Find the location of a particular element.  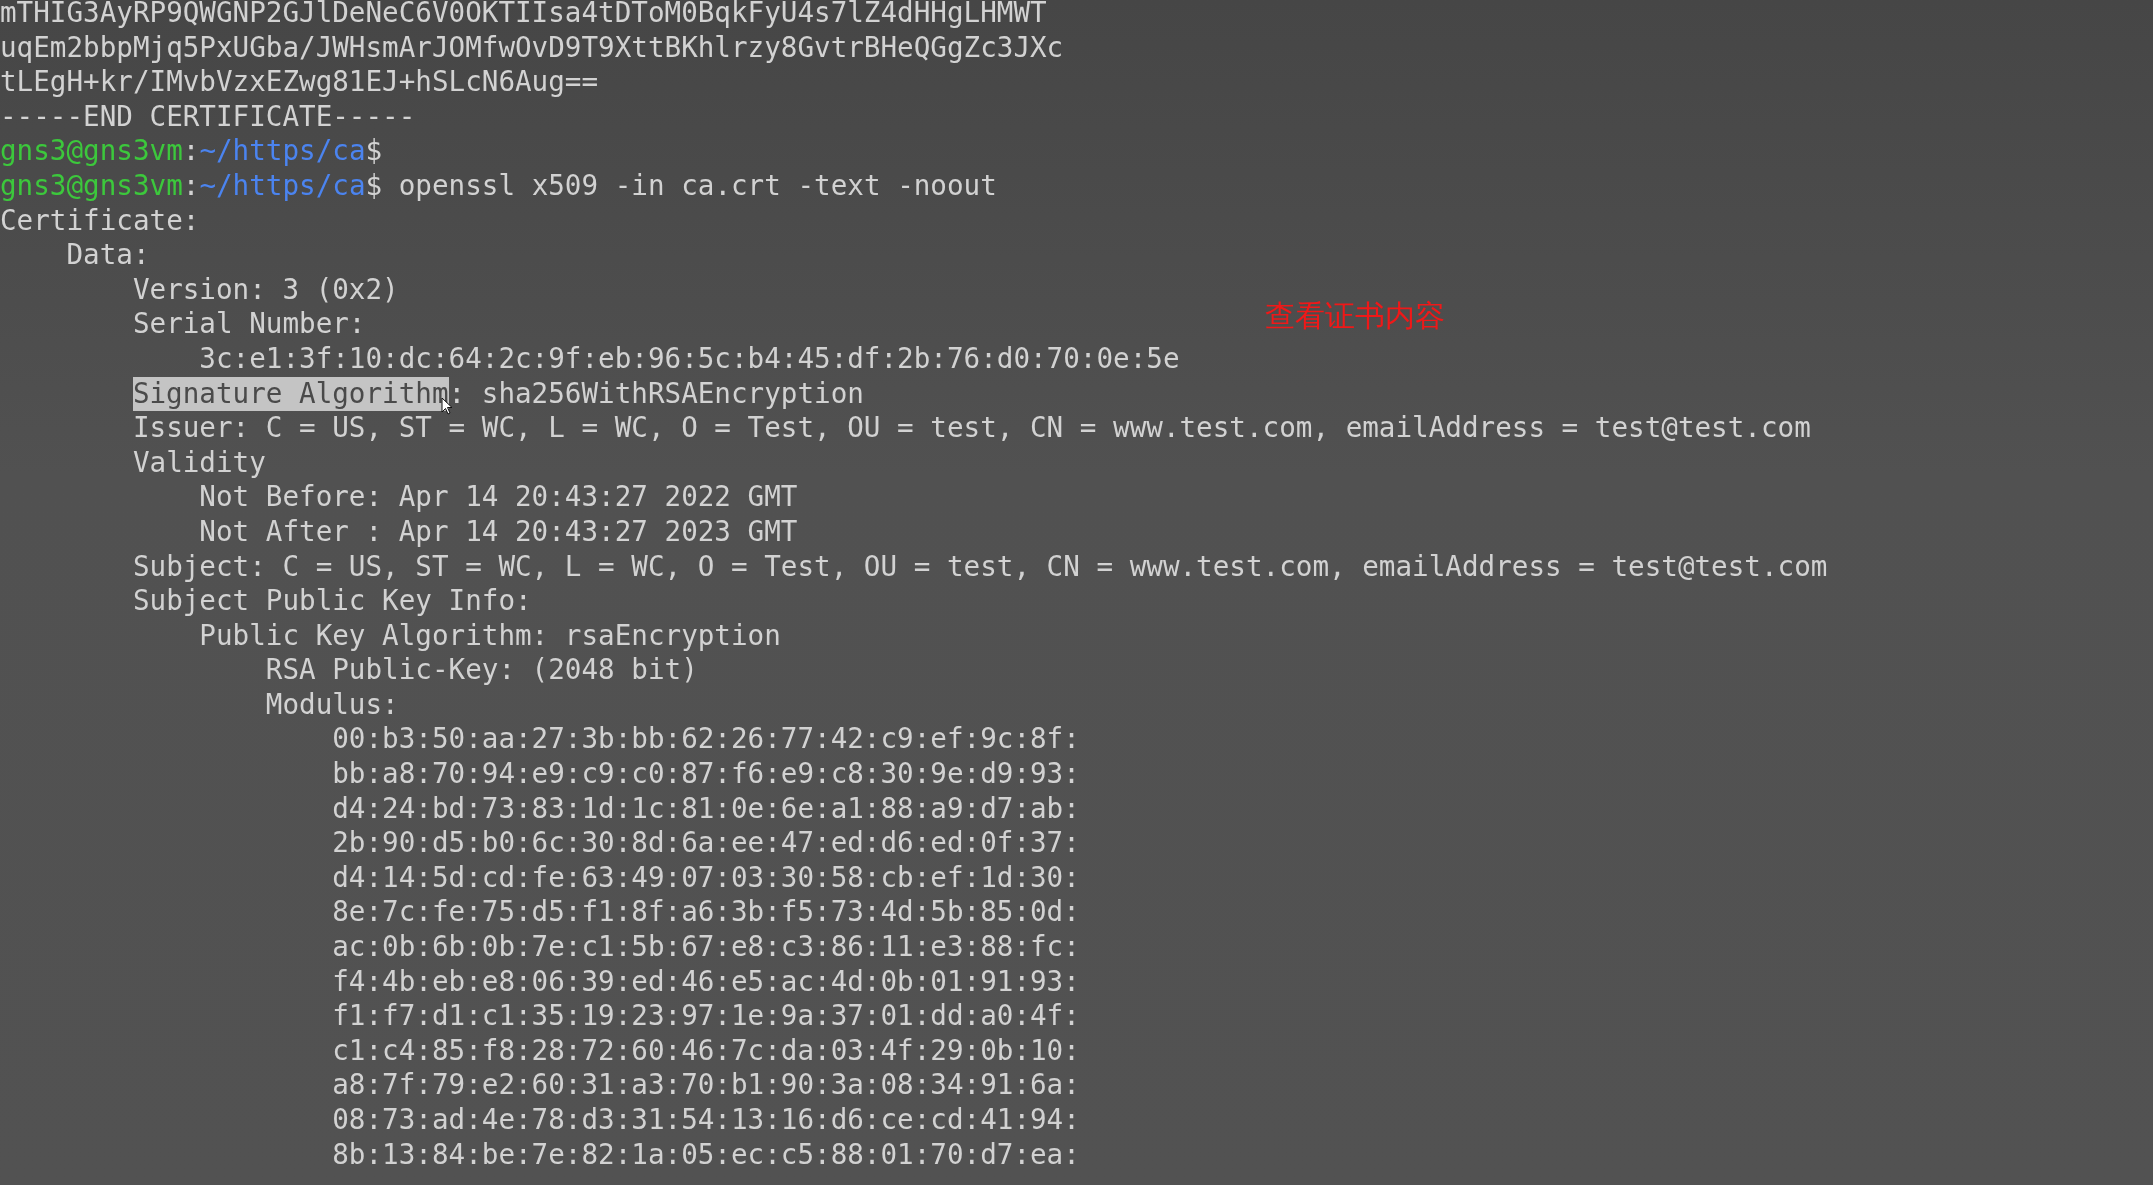

terminal-text: Not After : Apr 14 20:43:27 2023 GMT is located at coordinates (498, 532).